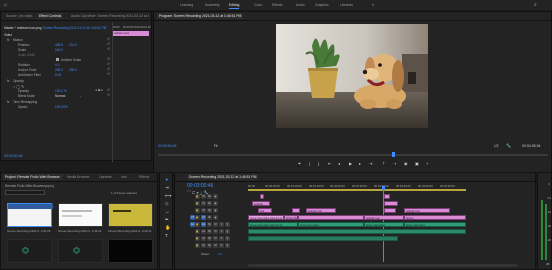 This screenshot has width=552, height=270. I want to click on tab-info: Info, so click(124, 177).